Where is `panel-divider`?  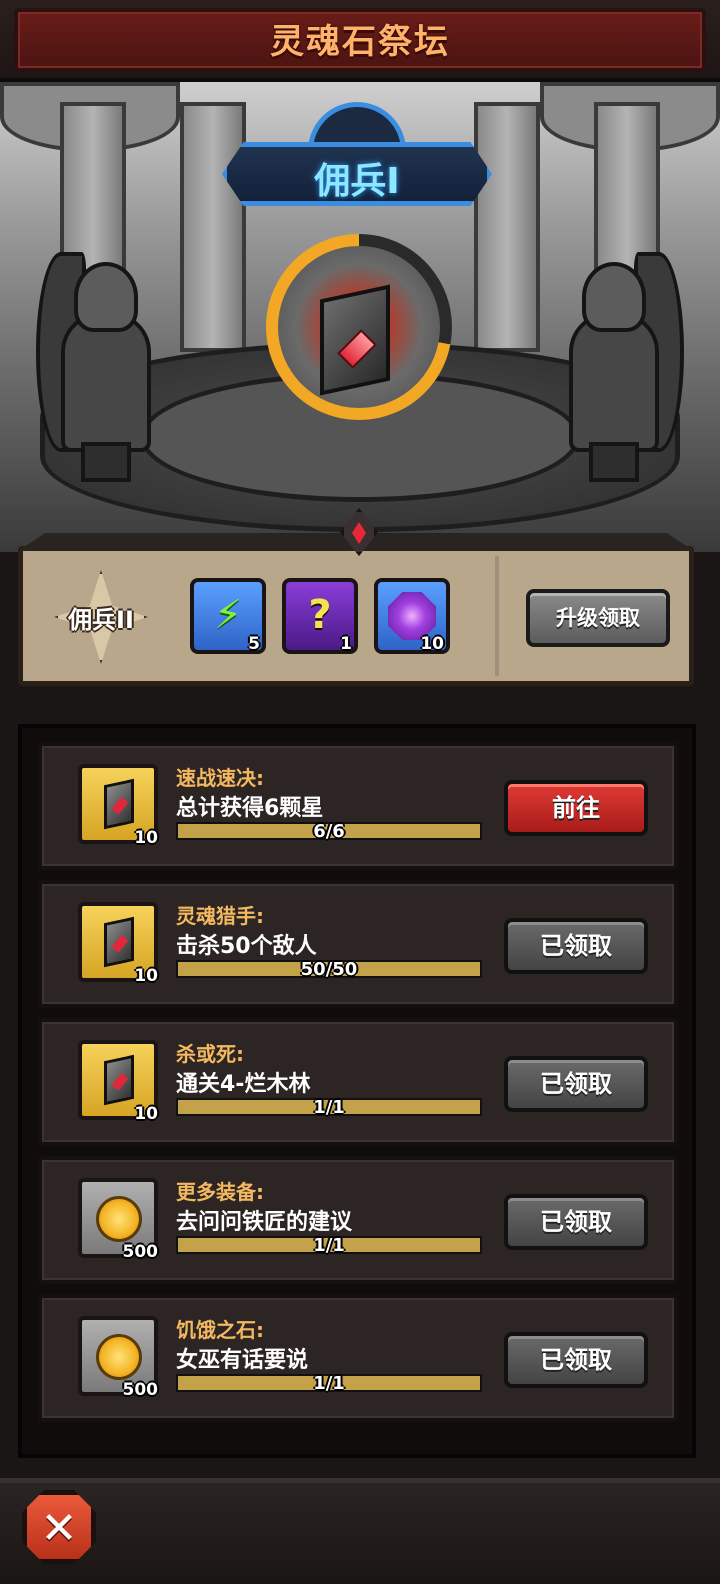 panel-divider is located at coordinates (497, 616).